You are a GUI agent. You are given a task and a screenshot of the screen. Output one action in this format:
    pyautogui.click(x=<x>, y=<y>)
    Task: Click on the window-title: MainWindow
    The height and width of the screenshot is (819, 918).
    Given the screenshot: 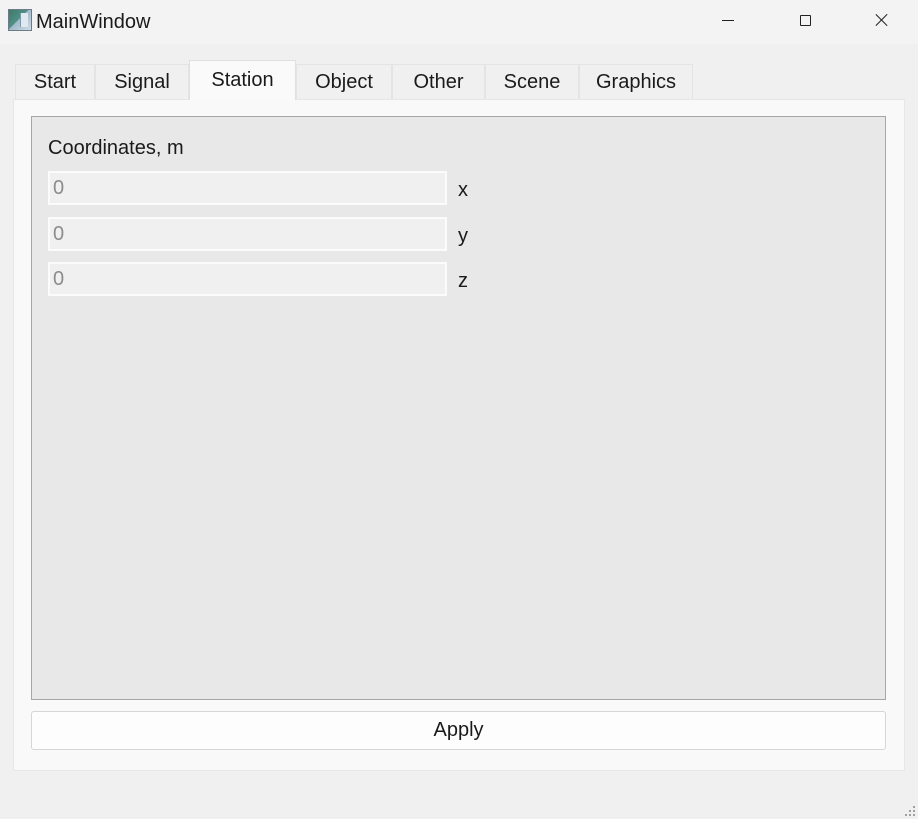 What is the action you would take?
    pyautogui.click(x=93, y=22)
    